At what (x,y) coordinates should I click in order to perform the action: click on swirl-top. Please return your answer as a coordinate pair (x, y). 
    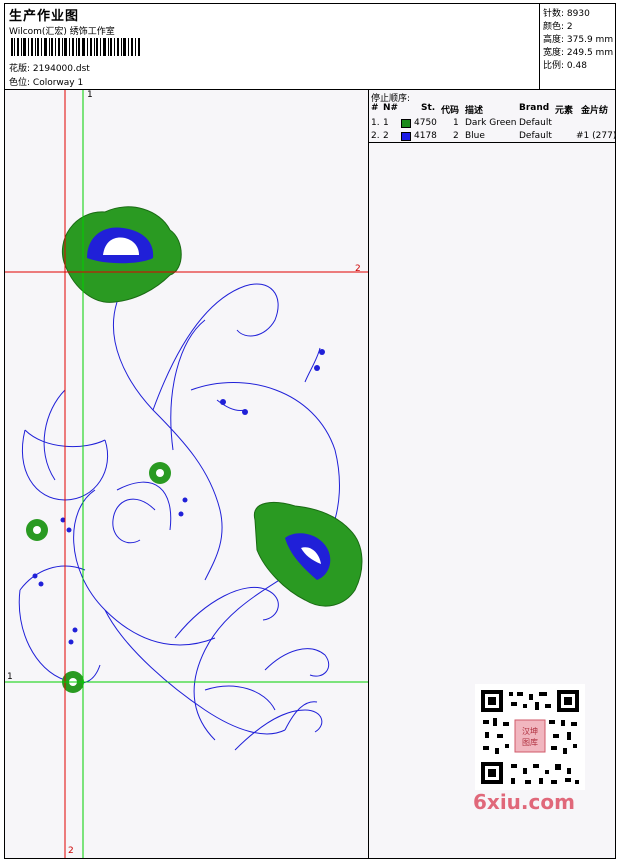
    Looking at the image, I should click on (215, 347).